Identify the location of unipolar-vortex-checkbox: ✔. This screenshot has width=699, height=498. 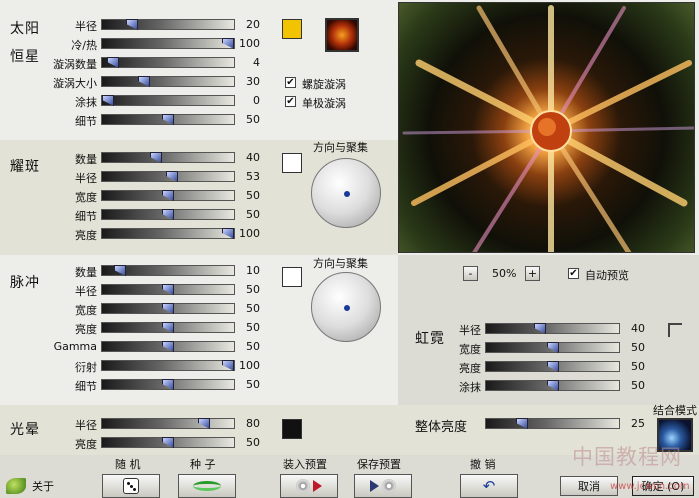
(290, 101).